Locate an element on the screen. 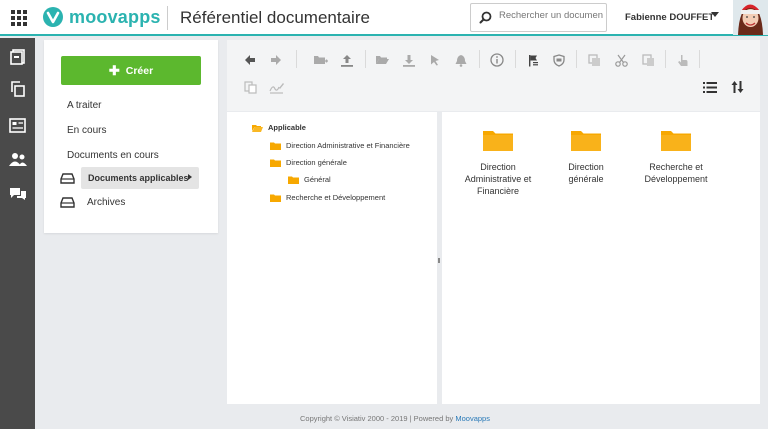  panel-resize-handle is located at coordinates (439, 260).